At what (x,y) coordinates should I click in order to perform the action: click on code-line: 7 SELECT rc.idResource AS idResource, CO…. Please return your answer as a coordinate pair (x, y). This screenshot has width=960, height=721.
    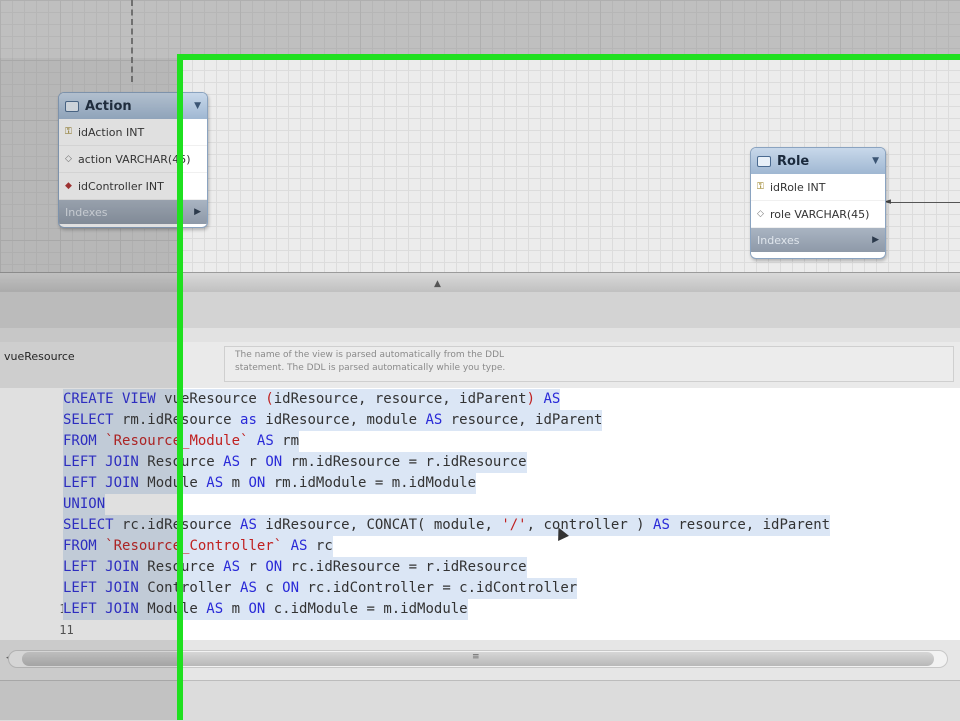
    Looking at the image, I should click on (480, 534).